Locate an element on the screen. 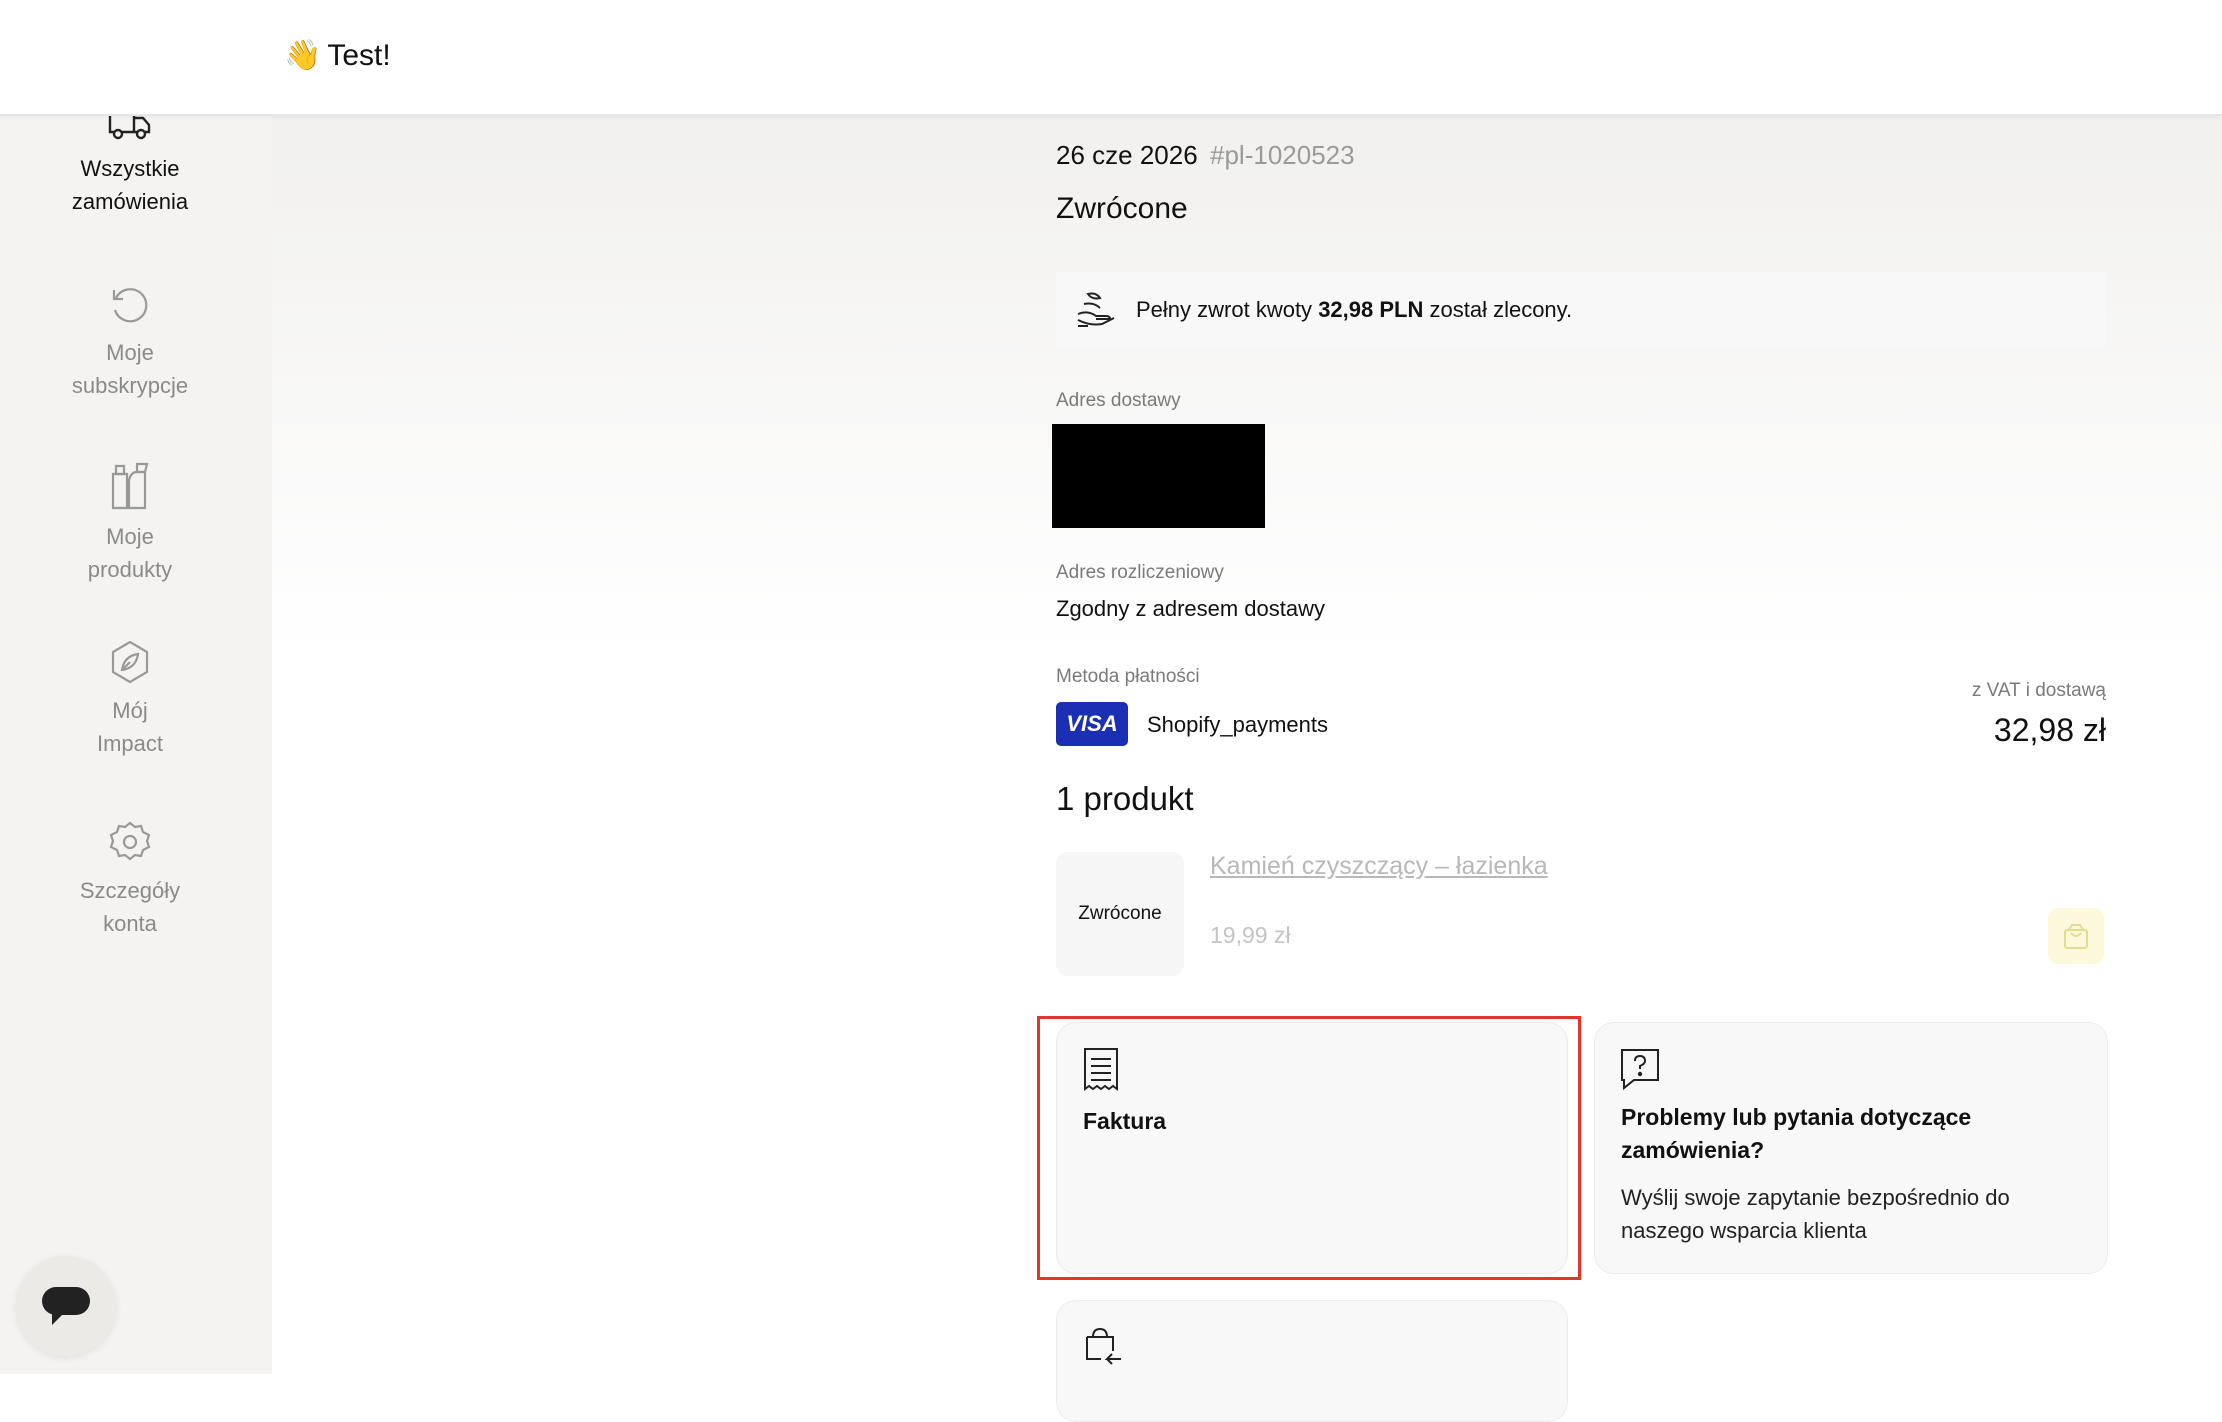 This screenshot has height=1422, width=2222. sidebar-item-label: Mój is located at coordinates (130, 710).